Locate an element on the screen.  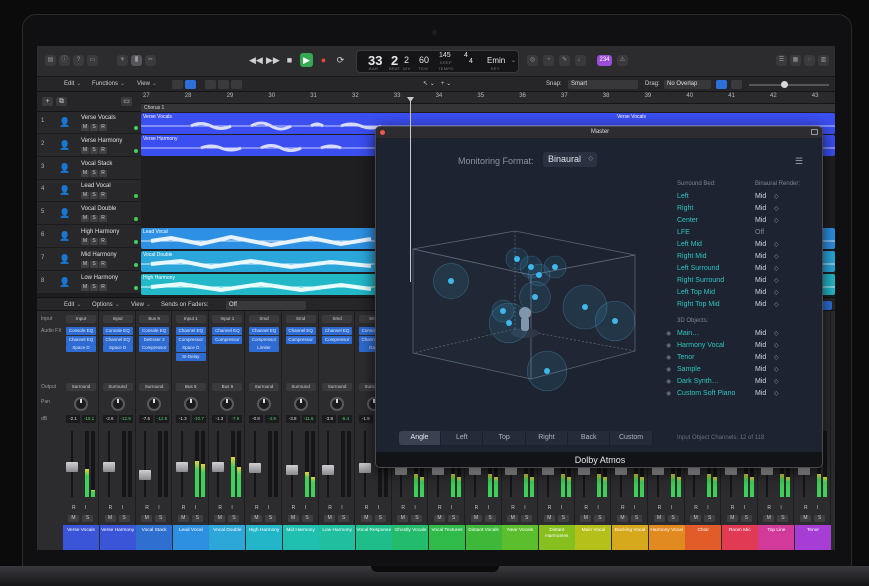
record-button: ● is located at coordinates (323, 60).